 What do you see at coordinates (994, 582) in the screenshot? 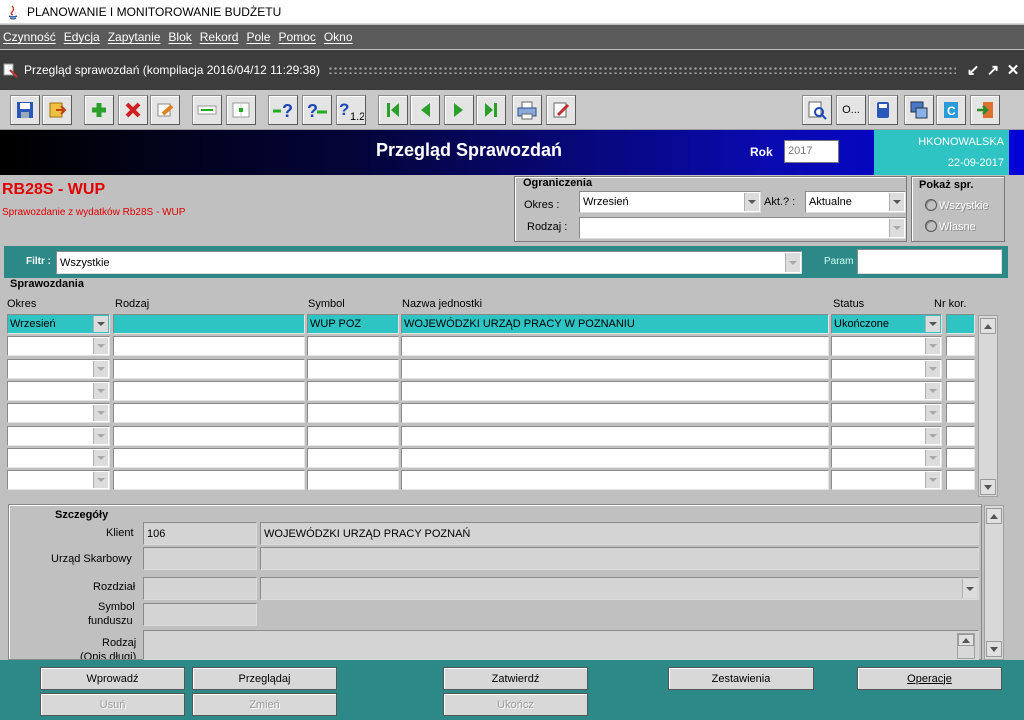
I see `detail-scrollbar` at bounding box center [994, 582].